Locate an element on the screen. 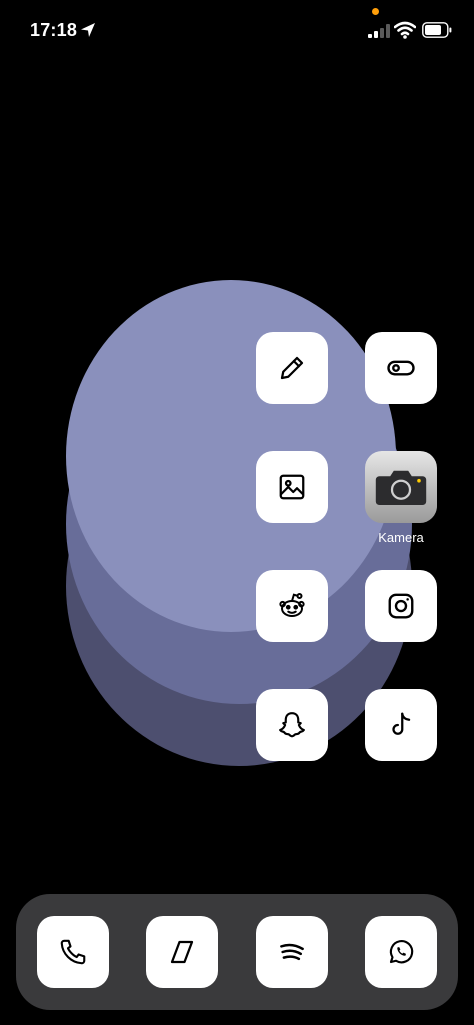  instagram-icon is located at coordinates (401, 606).